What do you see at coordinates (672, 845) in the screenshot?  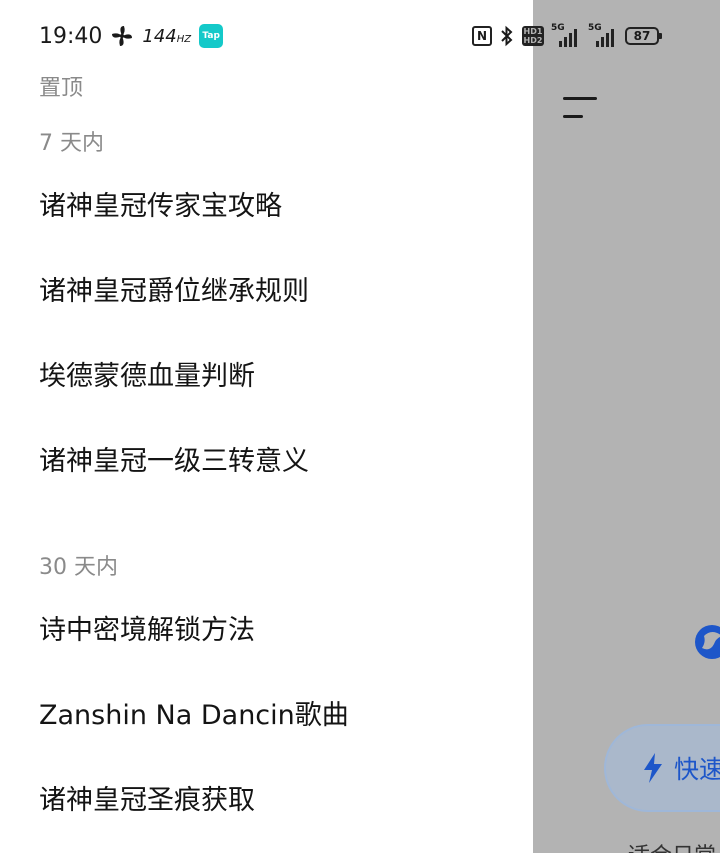 I see `bottom-hint-text: 适合日常` at bounding box center [672, 845].